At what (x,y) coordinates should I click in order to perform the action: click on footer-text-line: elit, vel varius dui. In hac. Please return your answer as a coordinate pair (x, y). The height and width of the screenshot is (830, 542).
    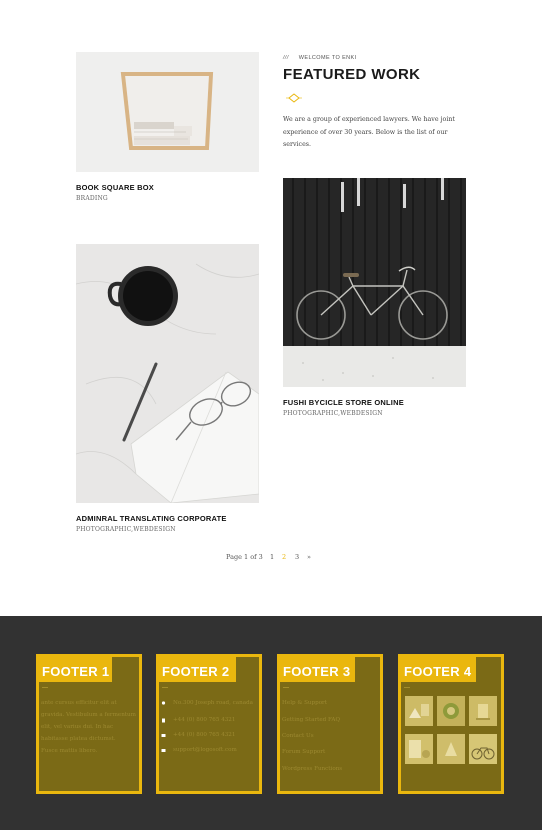
    Looking at the image, I should click on (77, 727).